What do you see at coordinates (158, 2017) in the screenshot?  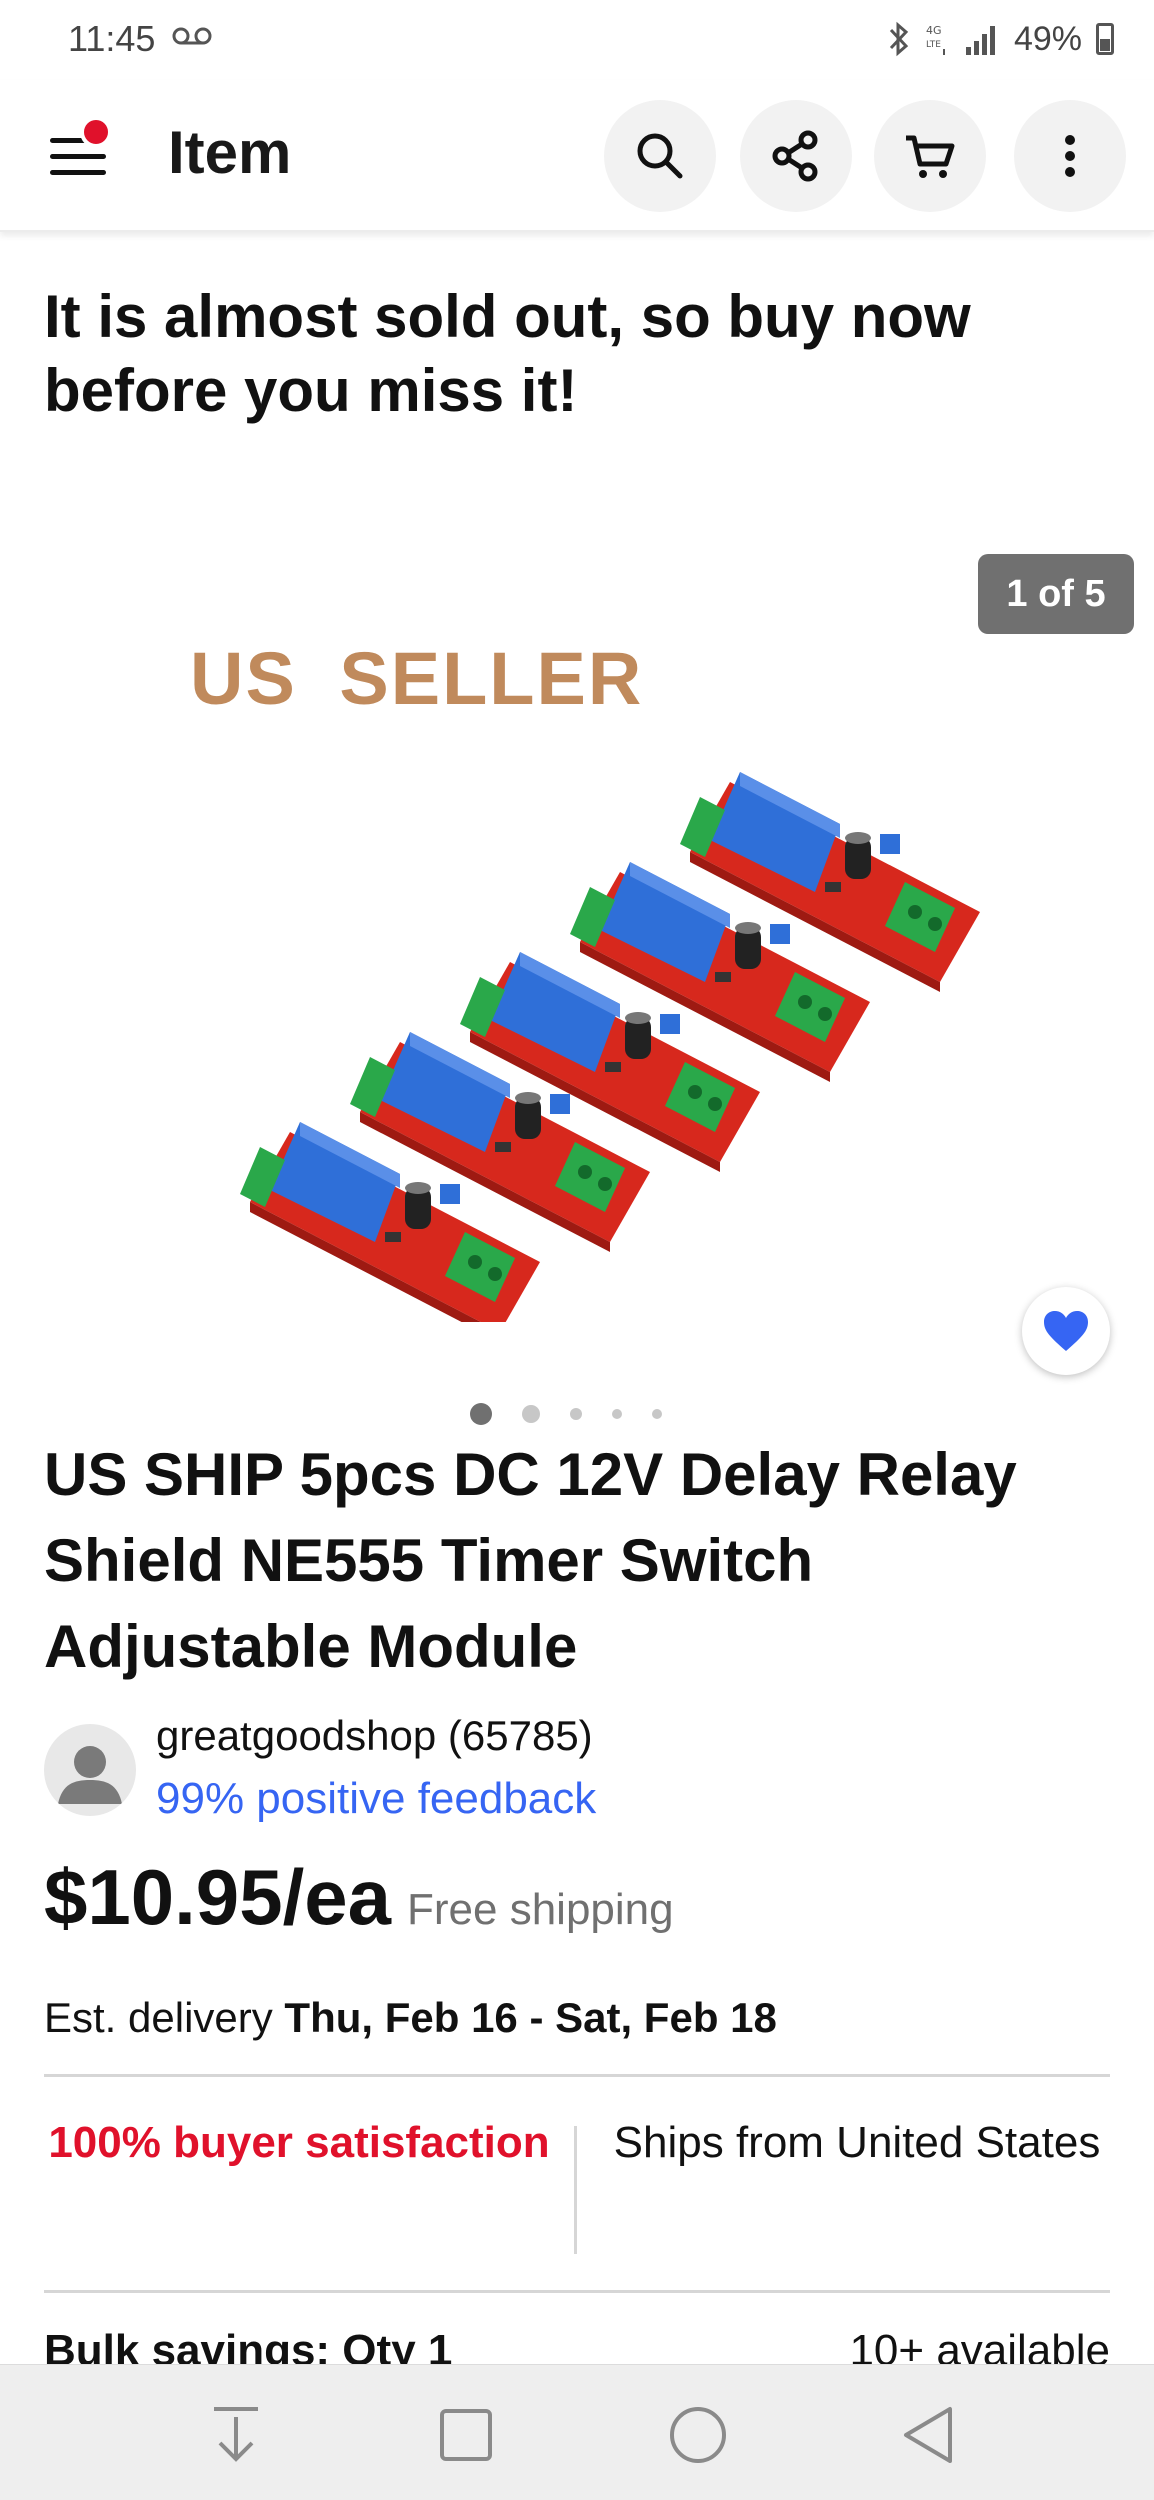 I see `delivery-label: Est. delivery` at bounding box center [158, 2017].